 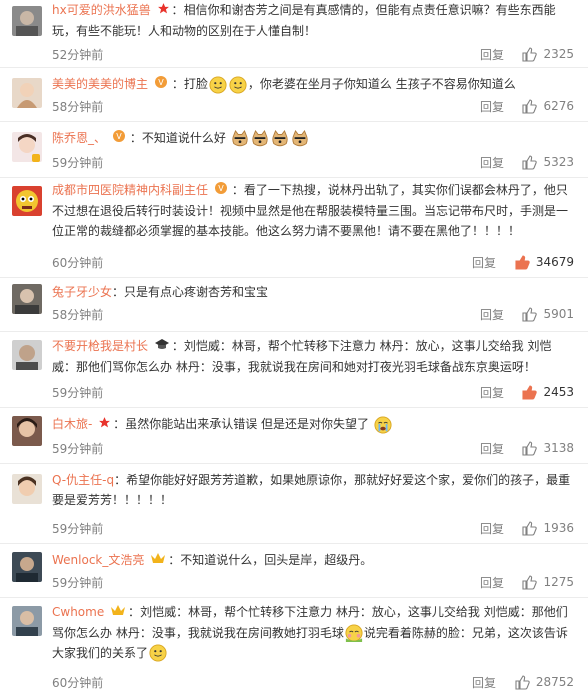 I want to click on commenter-name: 白木旅-, so click(x=72, y=424).